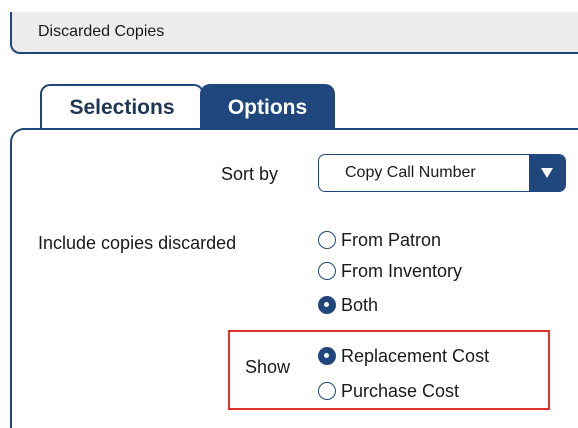 The width and height of the screenshot is (578, 428). What do you see at coordinates (294, 33) in the screenshot?
I see `report-header-bar: Discarded Copies` at bounding box center [294, 33].